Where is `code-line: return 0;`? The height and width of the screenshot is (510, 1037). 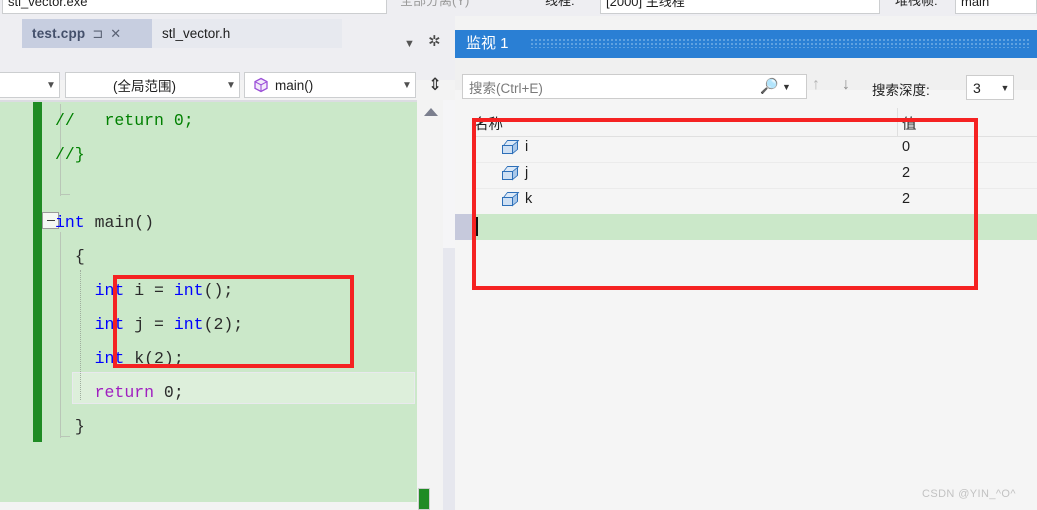
code-line: return 0; is located at coordinates (235, 393).